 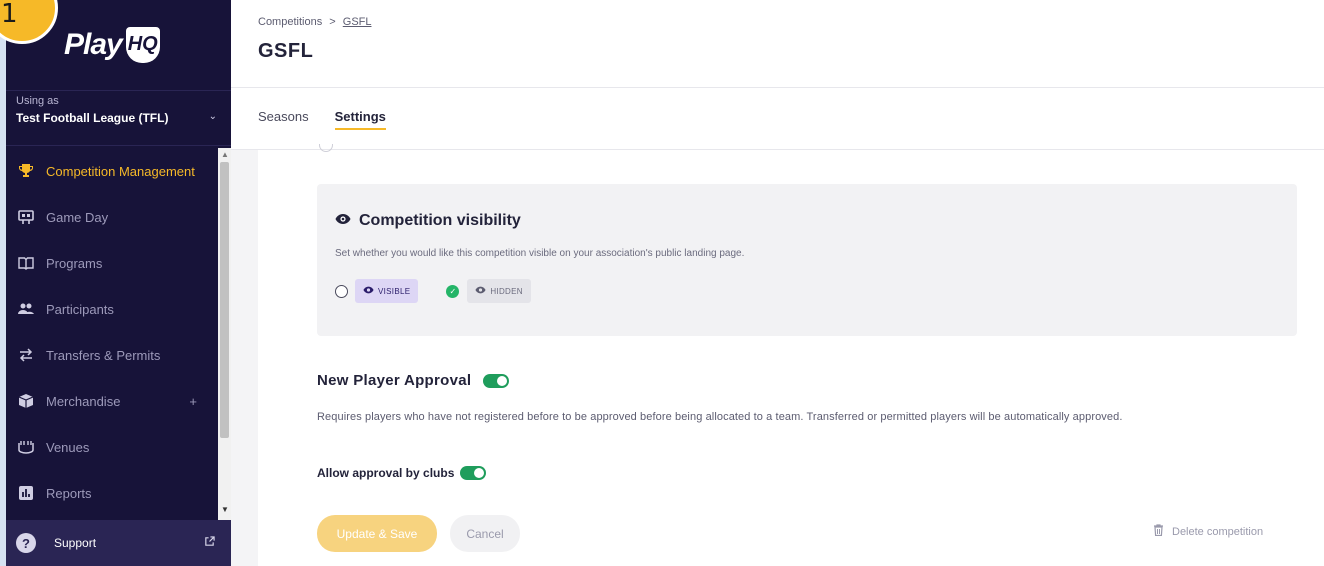 I want to click on trash-icon, so click(x=1158, y=531).